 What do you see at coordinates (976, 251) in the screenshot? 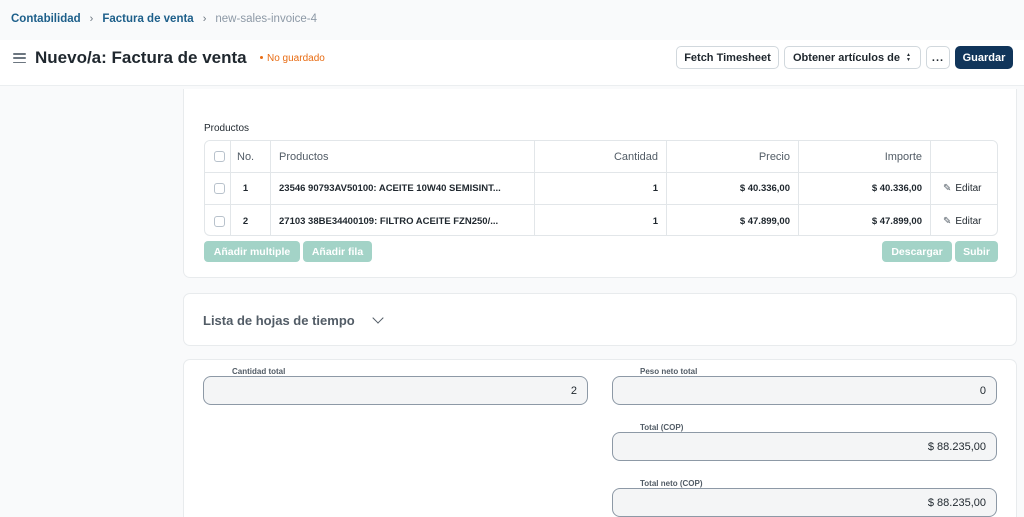
I see `upload-button: Subir` at bounding box center [976, 251].